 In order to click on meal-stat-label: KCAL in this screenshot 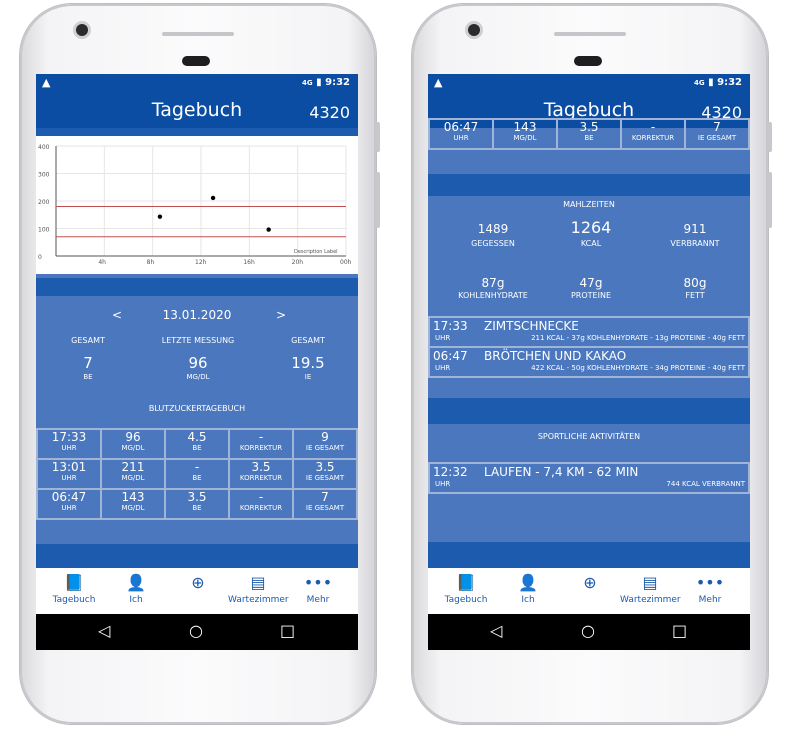, I will do `click(591, 243)`.